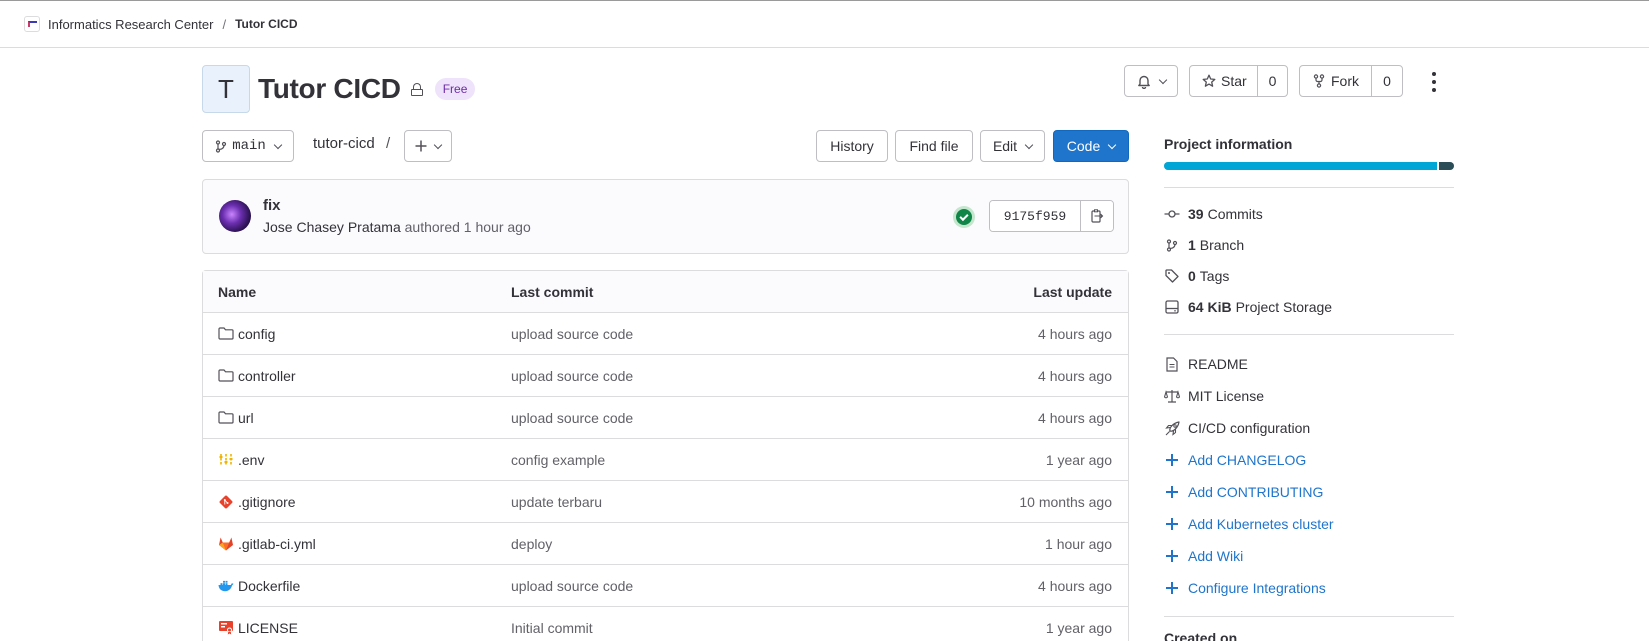 The width and height of the screenshot is (1649, 641). Describe the element at coordinates (1065, 501) in the screenshot. I see `row-last-update: 10 months ago` at that location.